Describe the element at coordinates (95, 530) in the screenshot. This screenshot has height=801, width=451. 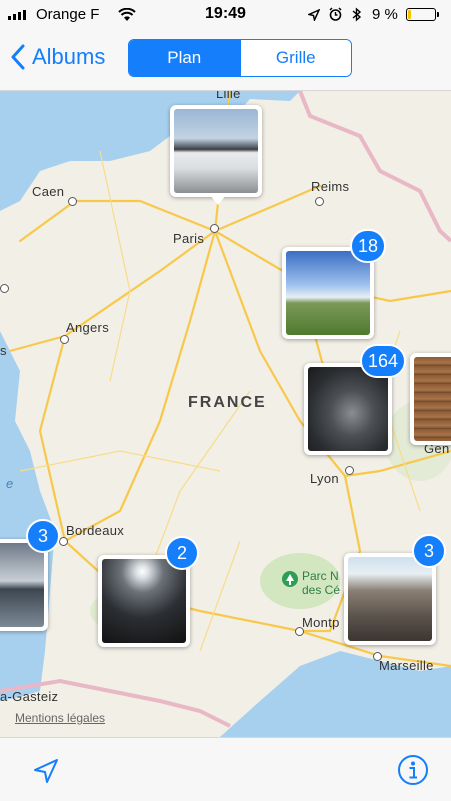
I see `city-bordeaux: Bordeaux` at that location.